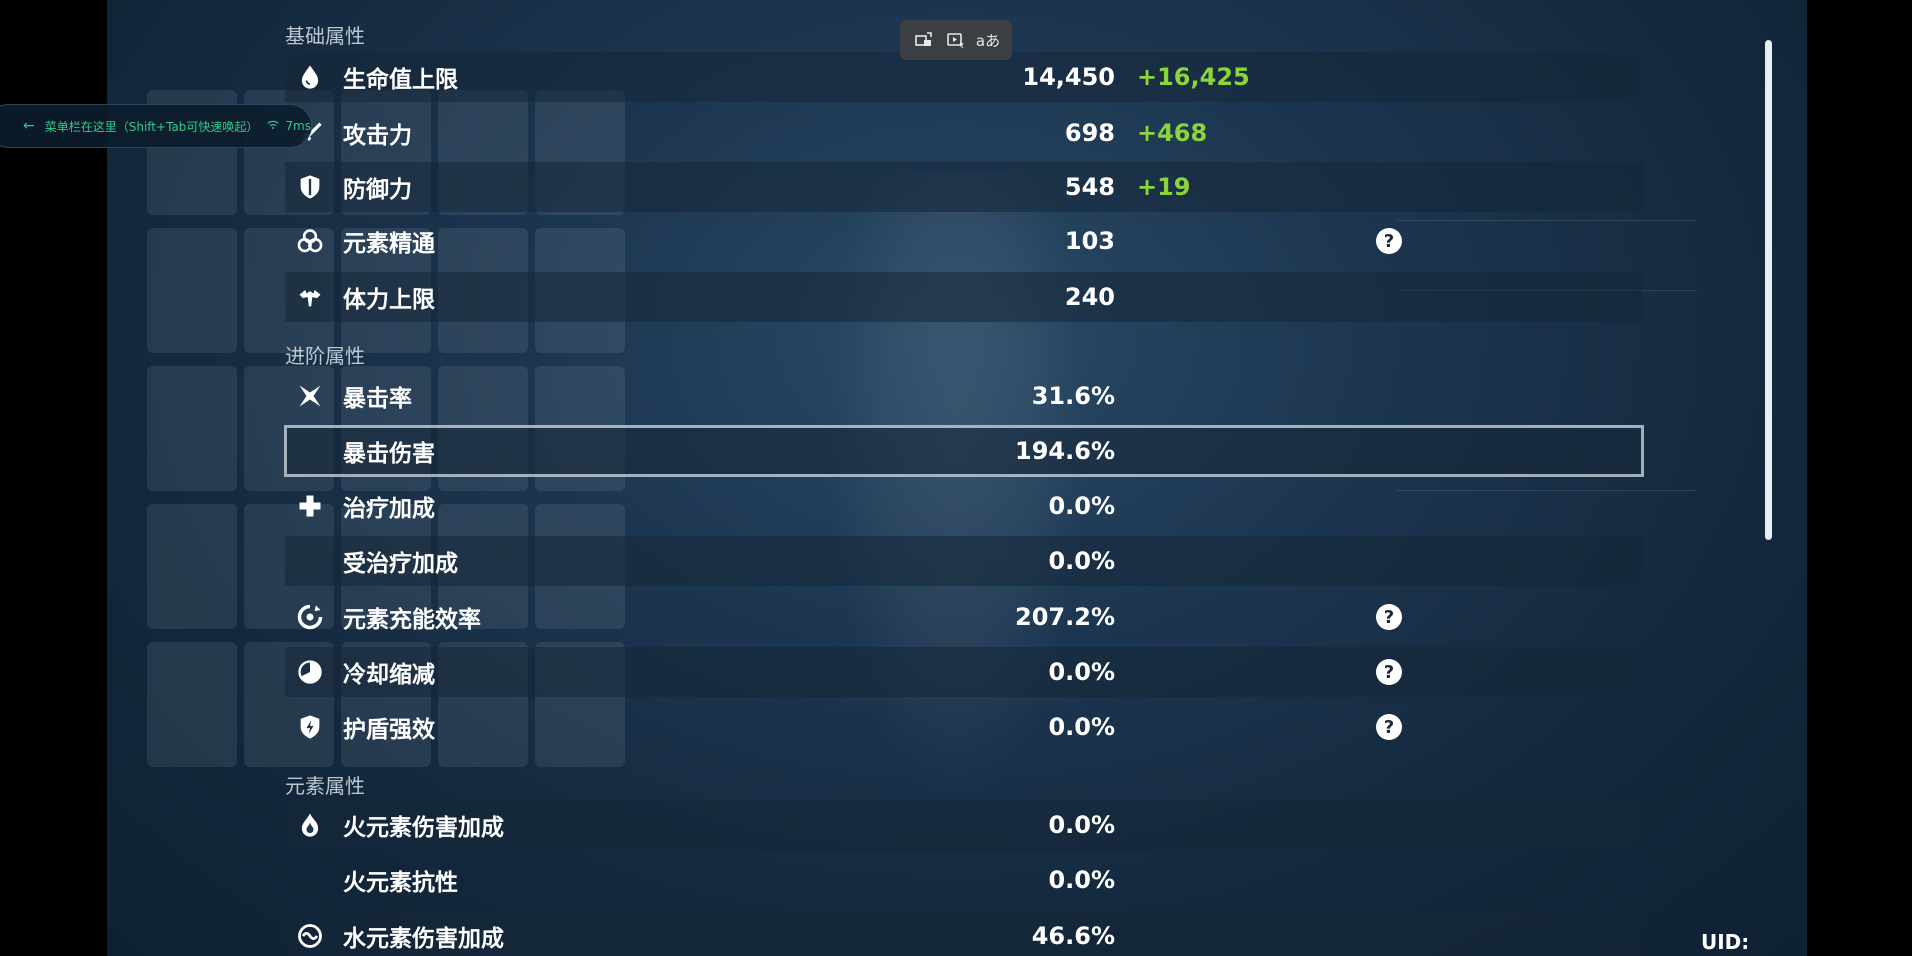 The height and width of the screenshot is (956, 1912). What do you see at coordinates (1068, 77) in the screenshot?
I see `stat-value: 14,450` at bounding box center [1068, 77].